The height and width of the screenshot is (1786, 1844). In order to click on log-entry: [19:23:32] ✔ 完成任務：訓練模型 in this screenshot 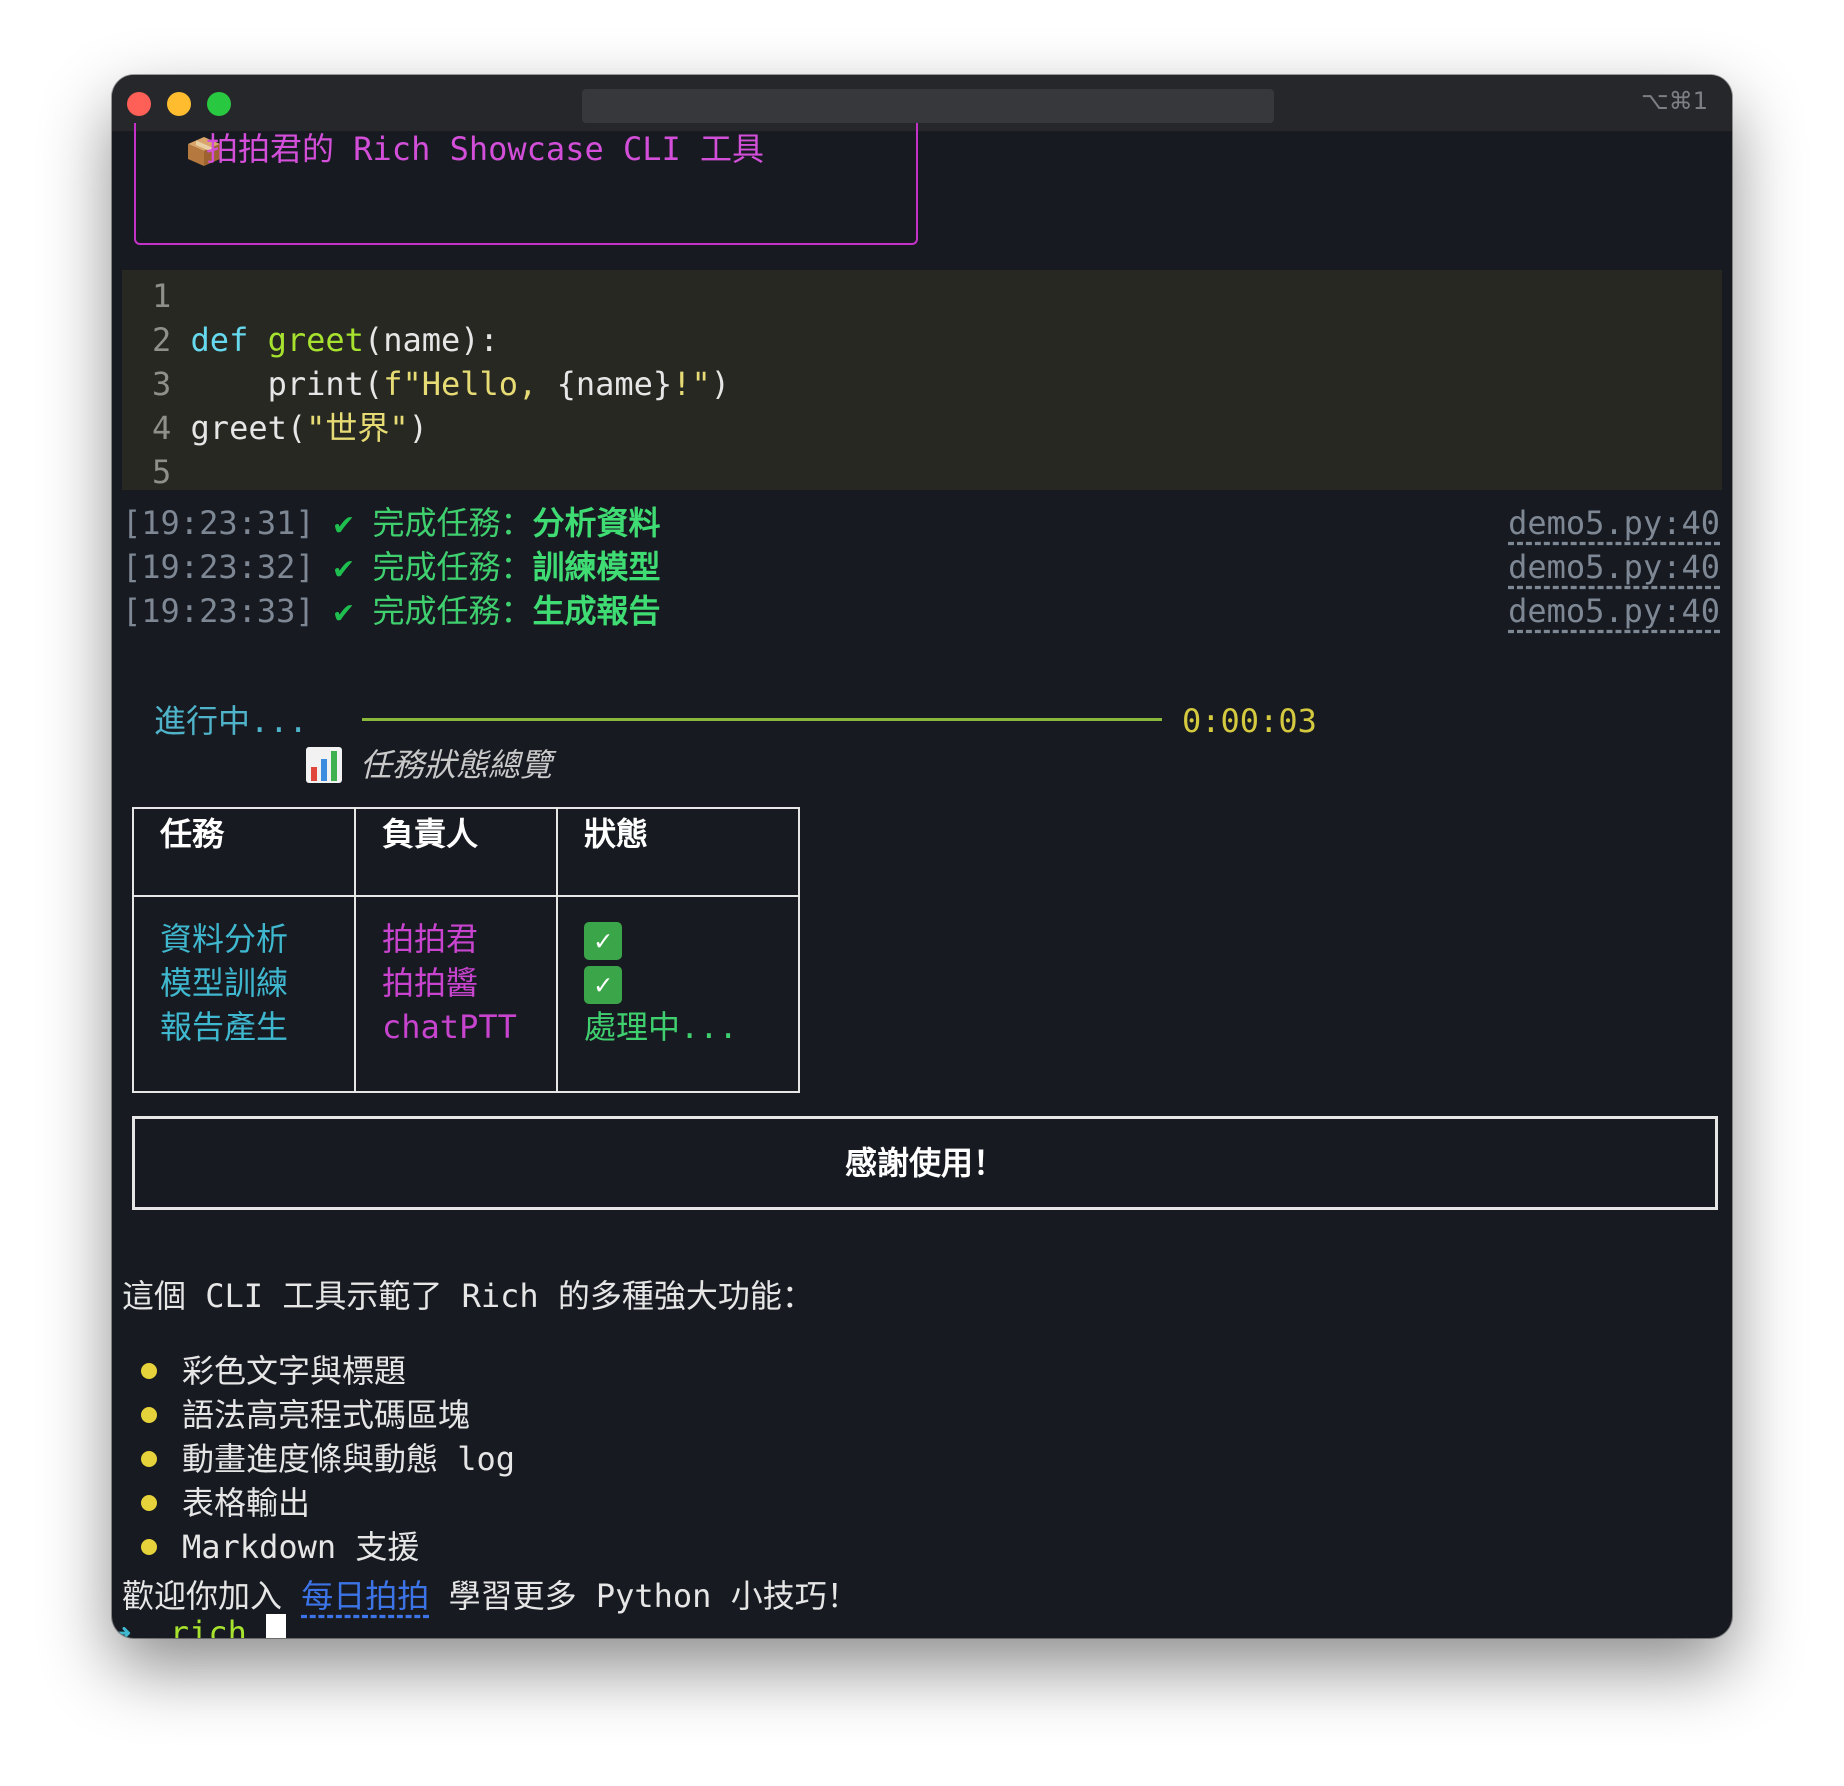, I will do `click(391, 567)`.